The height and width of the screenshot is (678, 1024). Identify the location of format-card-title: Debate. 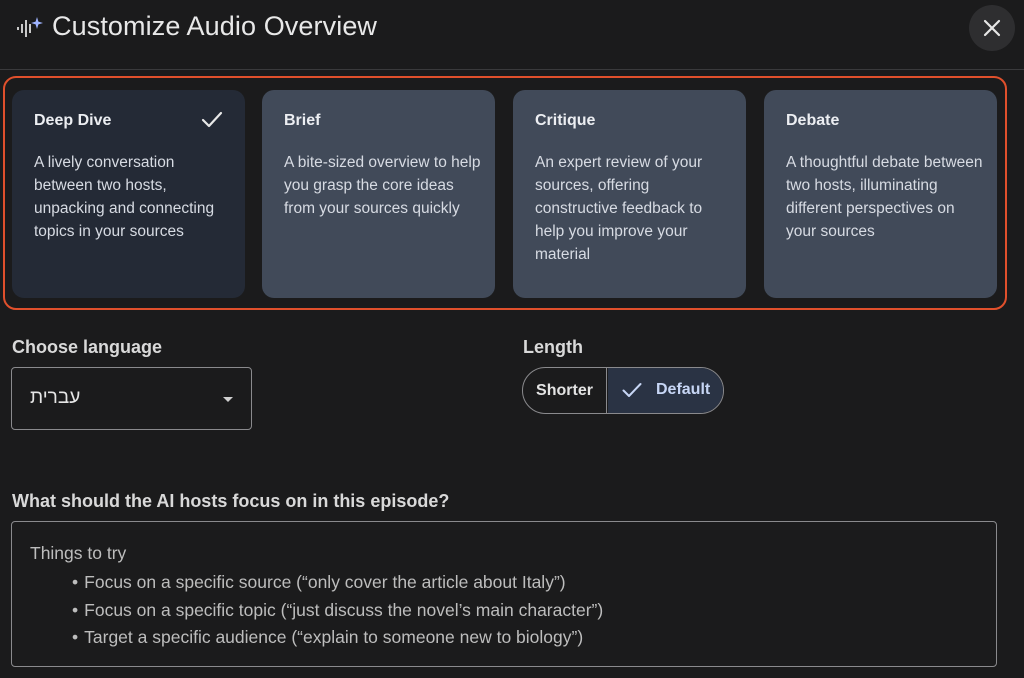
(813, 120).